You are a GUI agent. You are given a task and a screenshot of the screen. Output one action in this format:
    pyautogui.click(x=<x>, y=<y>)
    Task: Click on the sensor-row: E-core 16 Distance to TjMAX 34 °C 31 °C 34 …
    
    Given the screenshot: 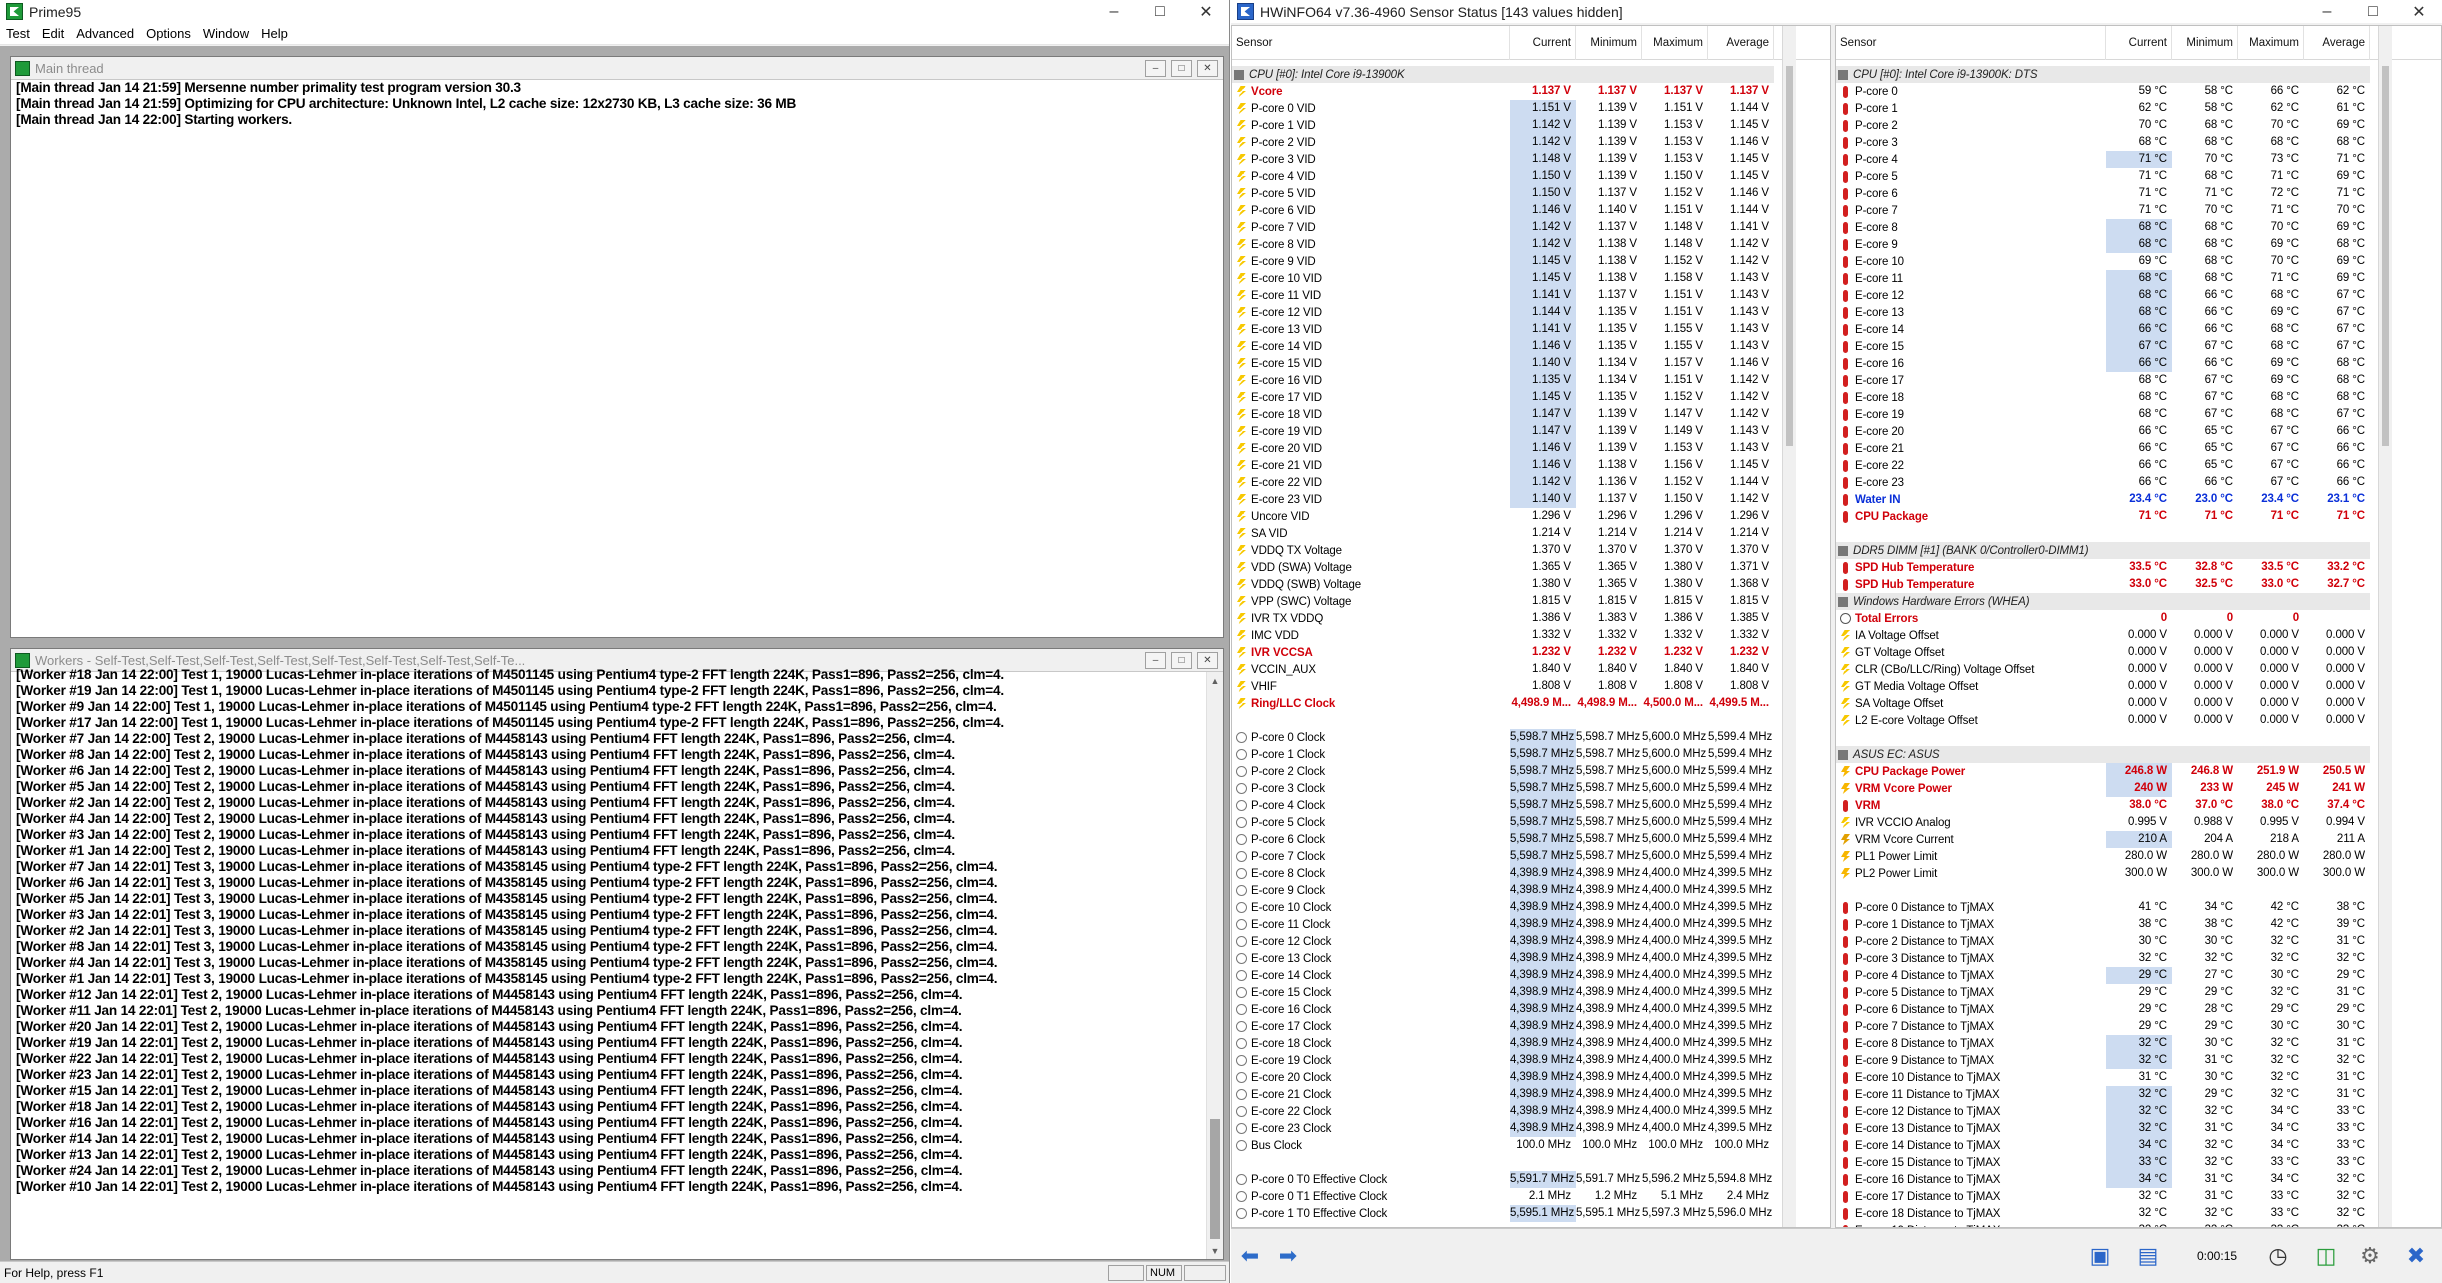 What is the action you would take?
    pyautogui.click(x=2138, y=1179)
    